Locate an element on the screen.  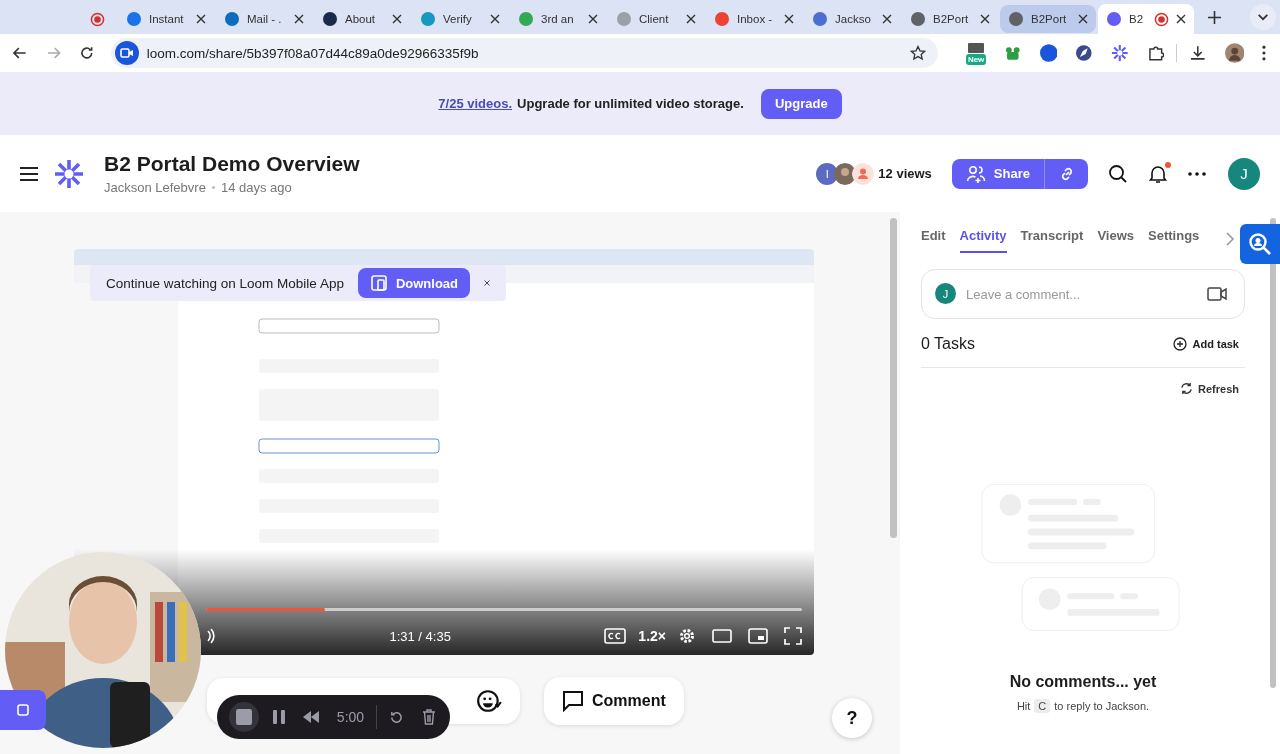
url-text: loom.com/share/5b397f08a07d44c89a0de92966335f9b is located at coordinates (312, 53).